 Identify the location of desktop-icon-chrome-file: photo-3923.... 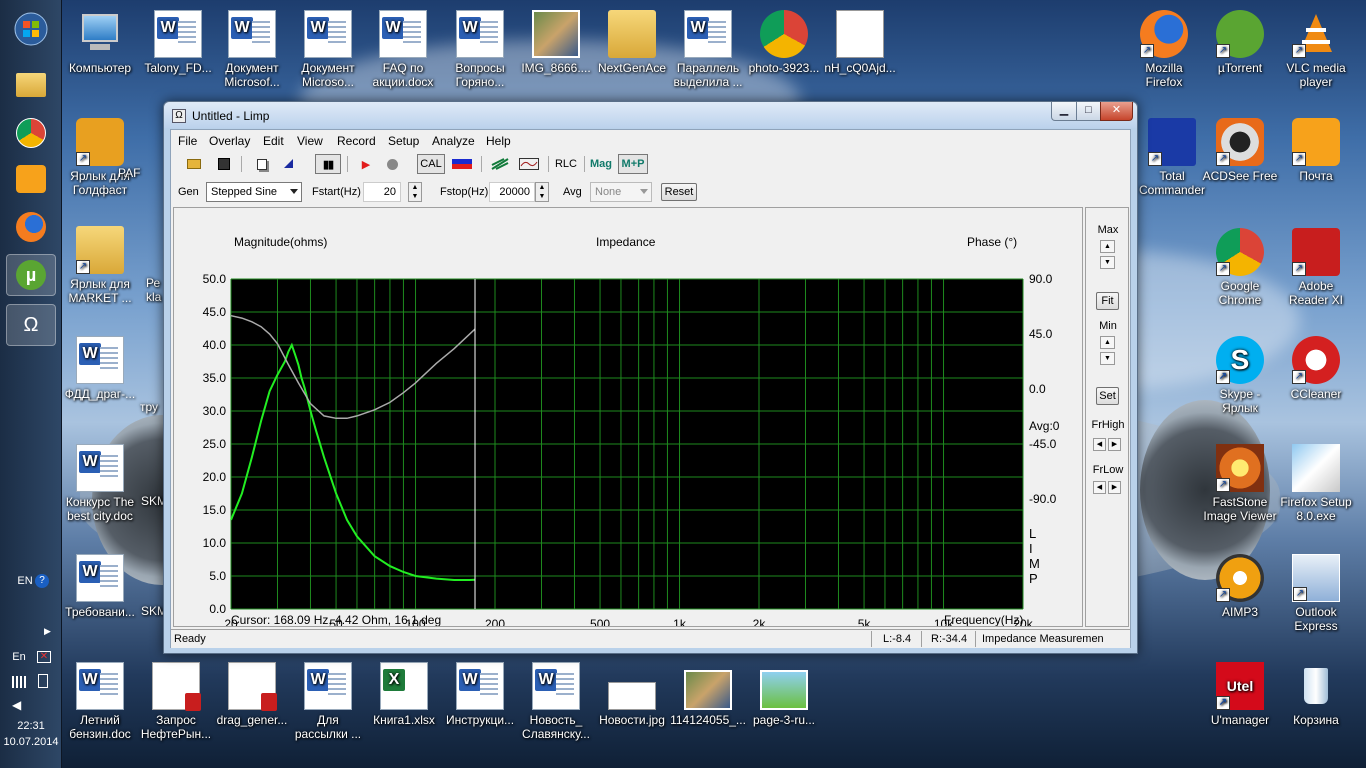
(784, 42).